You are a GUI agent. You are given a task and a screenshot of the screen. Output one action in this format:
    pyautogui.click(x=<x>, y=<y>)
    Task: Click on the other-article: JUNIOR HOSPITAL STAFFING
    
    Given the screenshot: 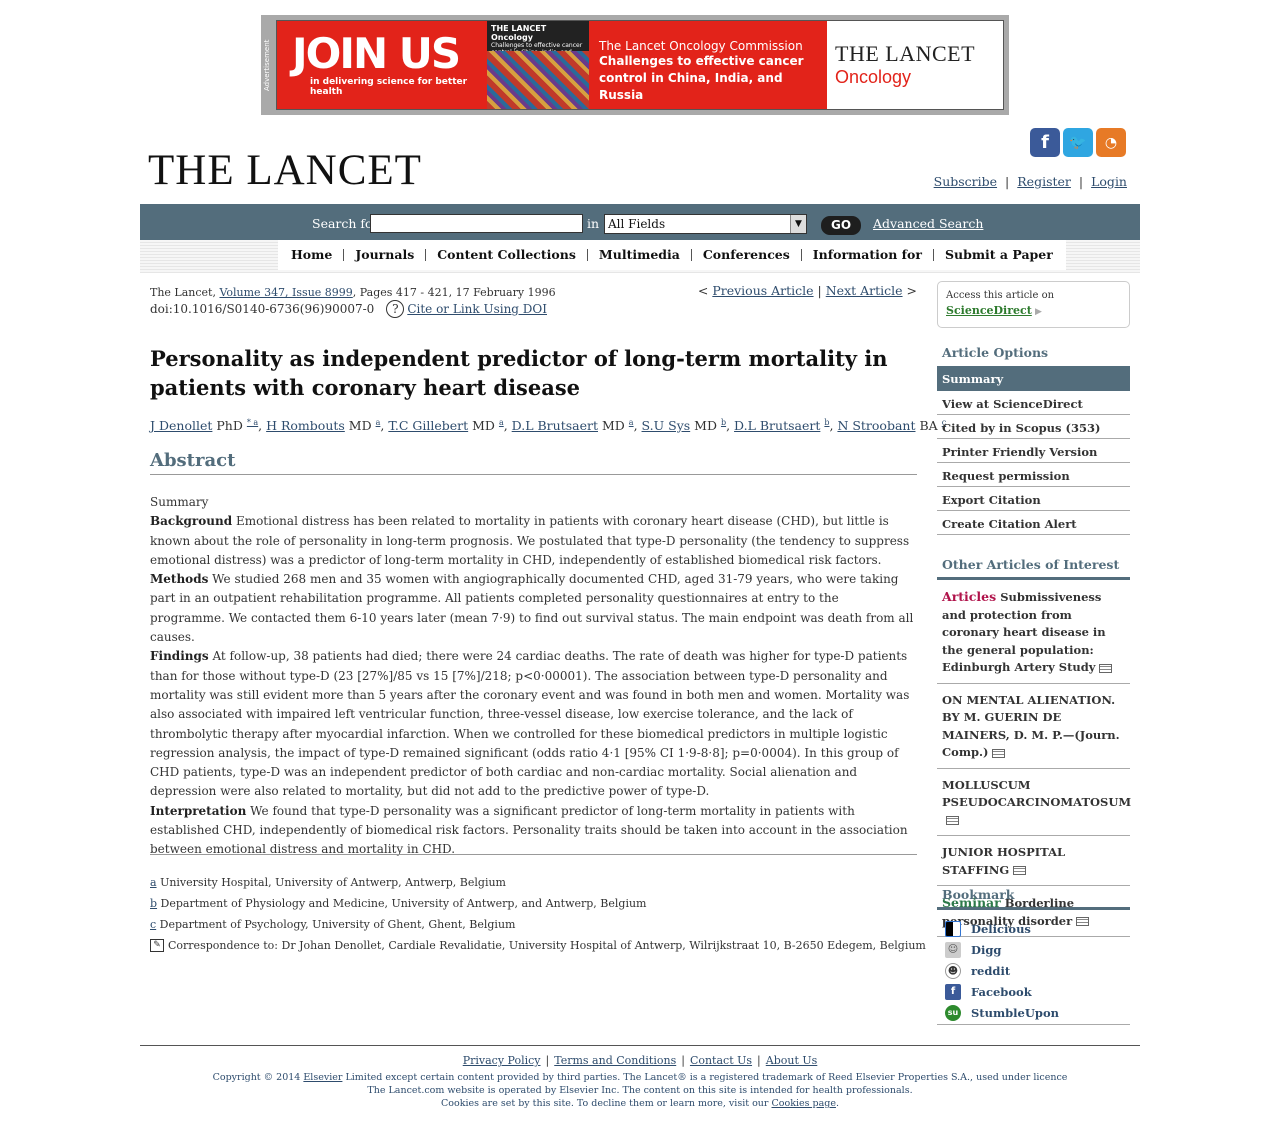 What is the action you would take?
    pyautogui.click(x=1033, y=861)
    